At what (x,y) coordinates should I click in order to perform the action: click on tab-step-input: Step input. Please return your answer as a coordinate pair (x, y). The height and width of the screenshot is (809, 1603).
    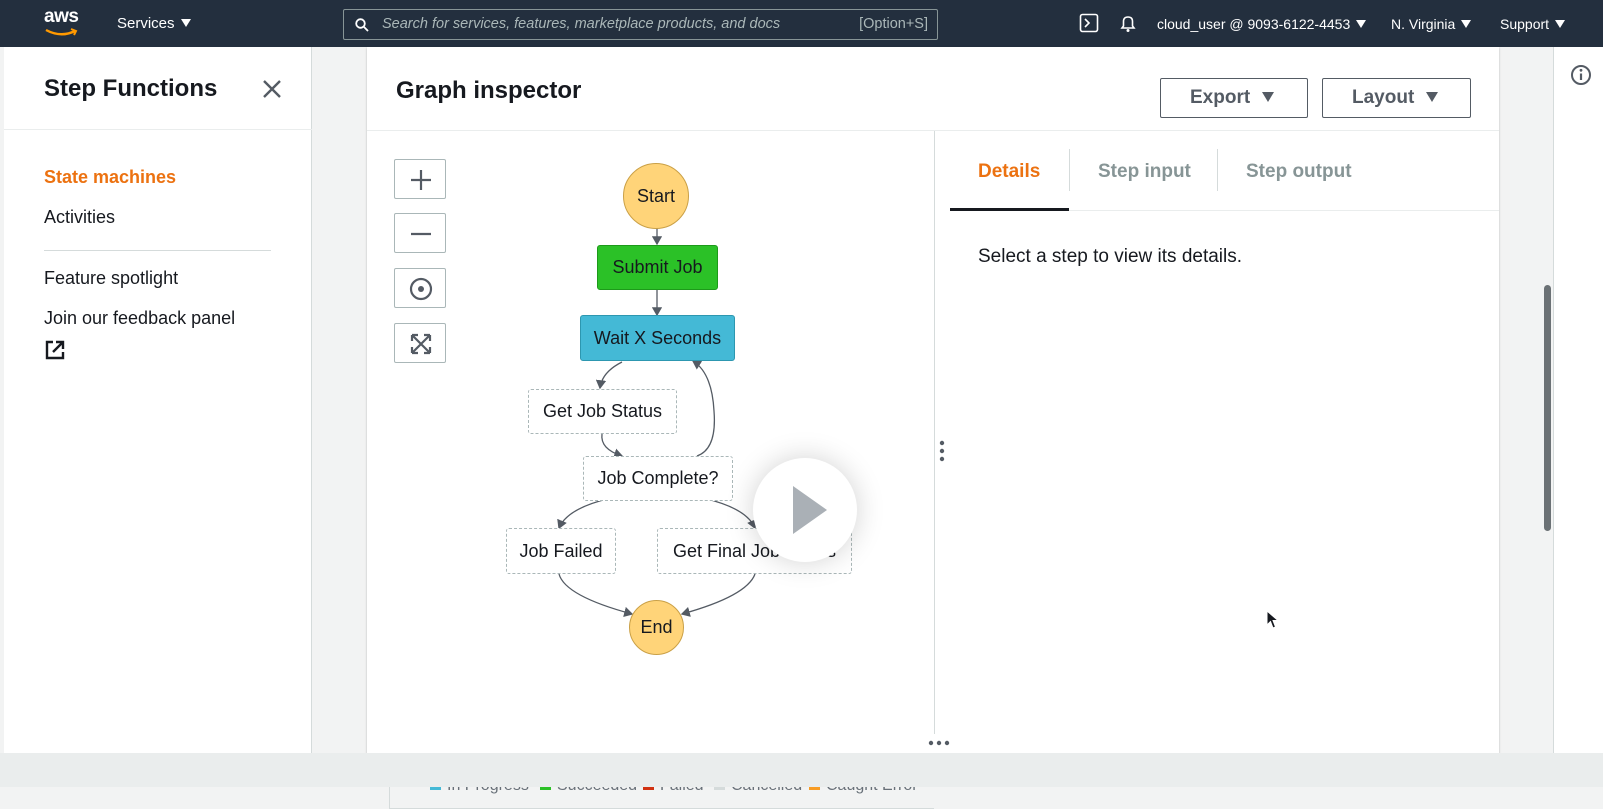
    Looking at the image, I should click on (1144, 172).